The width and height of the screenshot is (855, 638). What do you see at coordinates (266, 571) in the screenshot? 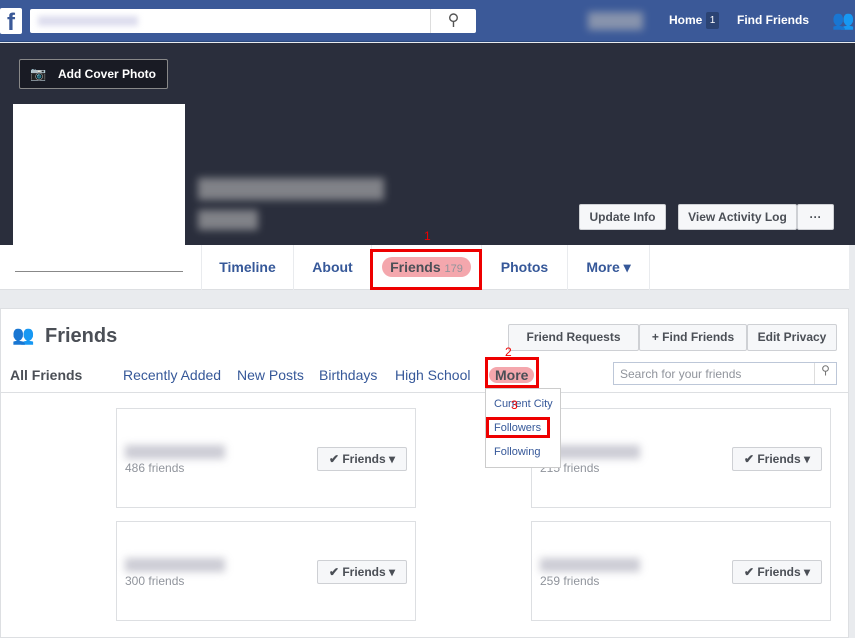
I see `friend-card: 300 friends ✔ Friends ▾` at bounding box center [266, 571].